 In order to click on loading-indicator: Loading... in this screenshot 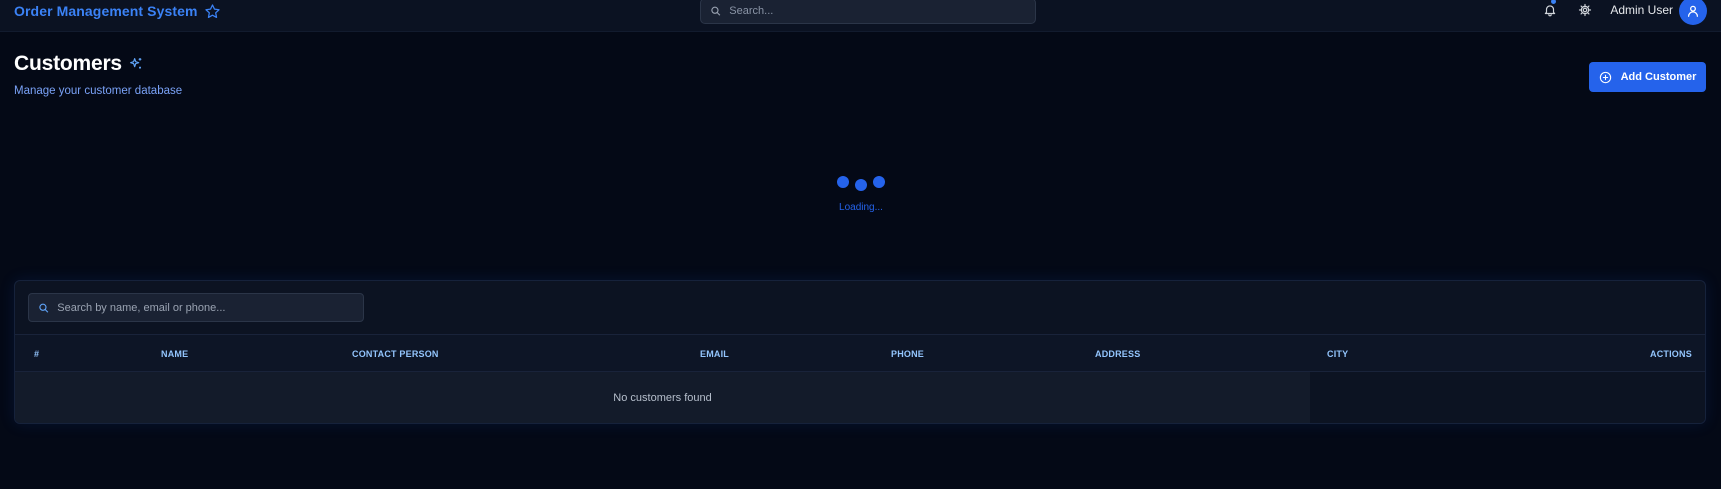, I will do `click(861, 194)`.